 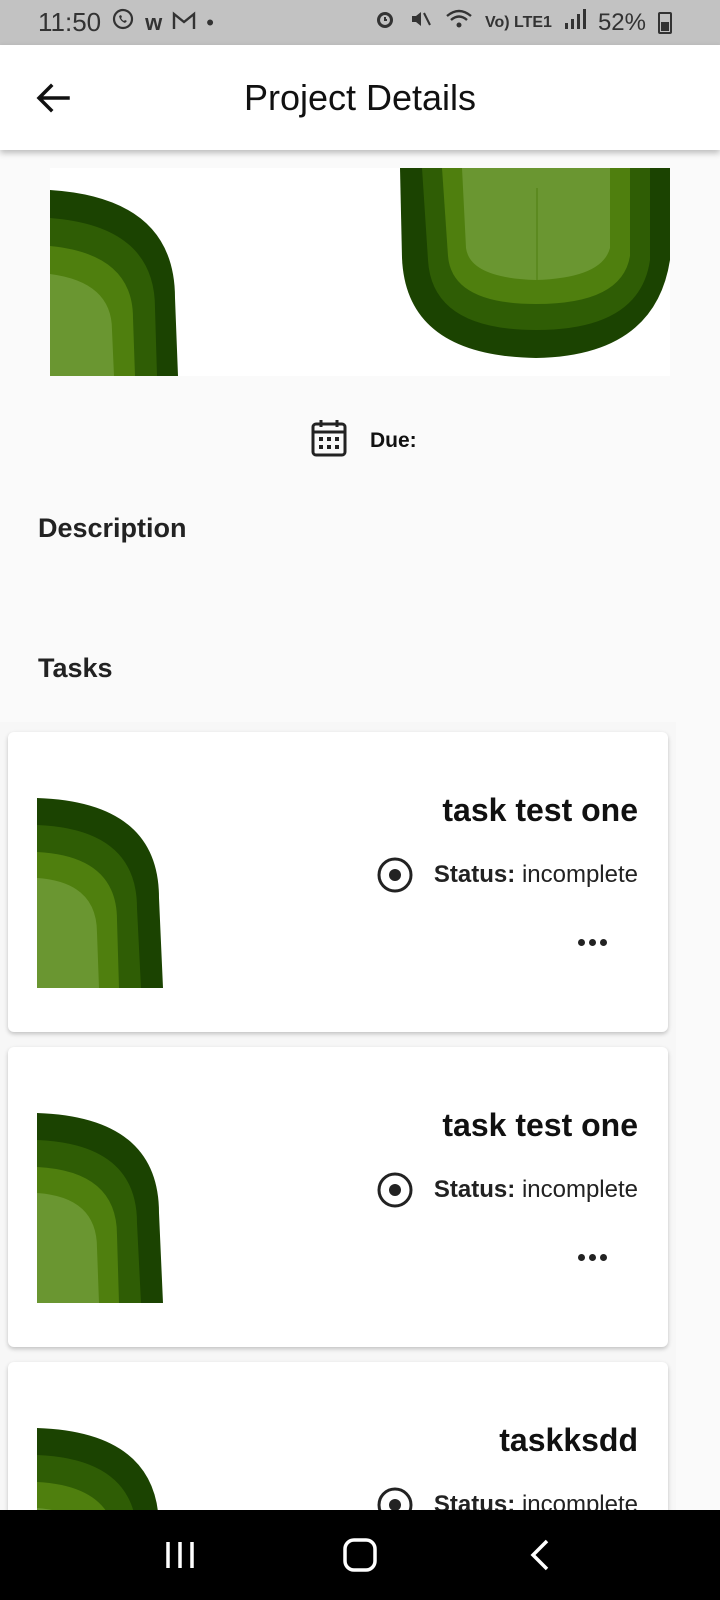 I want to click on gmail-icon, so click(x=184, y=22).